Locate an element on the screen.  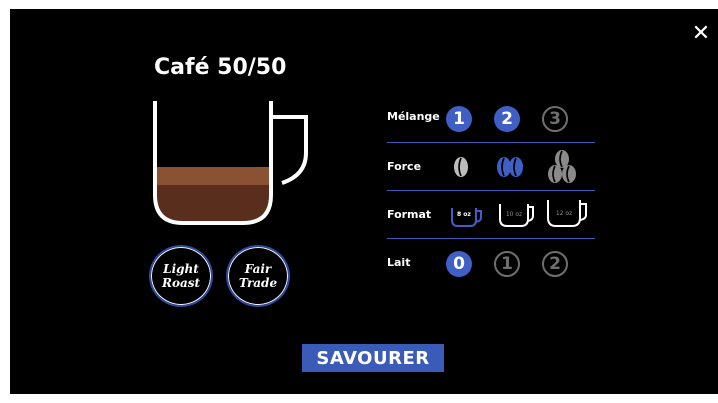
close-icon: ✕ is located at coordinates (701, 34).